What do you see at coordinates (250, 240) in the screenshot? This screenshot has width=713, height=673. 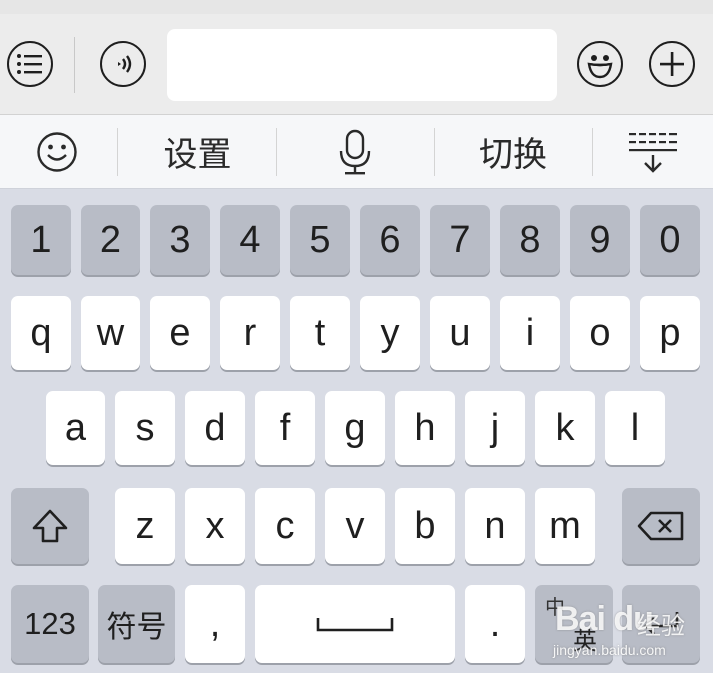 I see `key-4: 4` at bounding box center [250, 240].